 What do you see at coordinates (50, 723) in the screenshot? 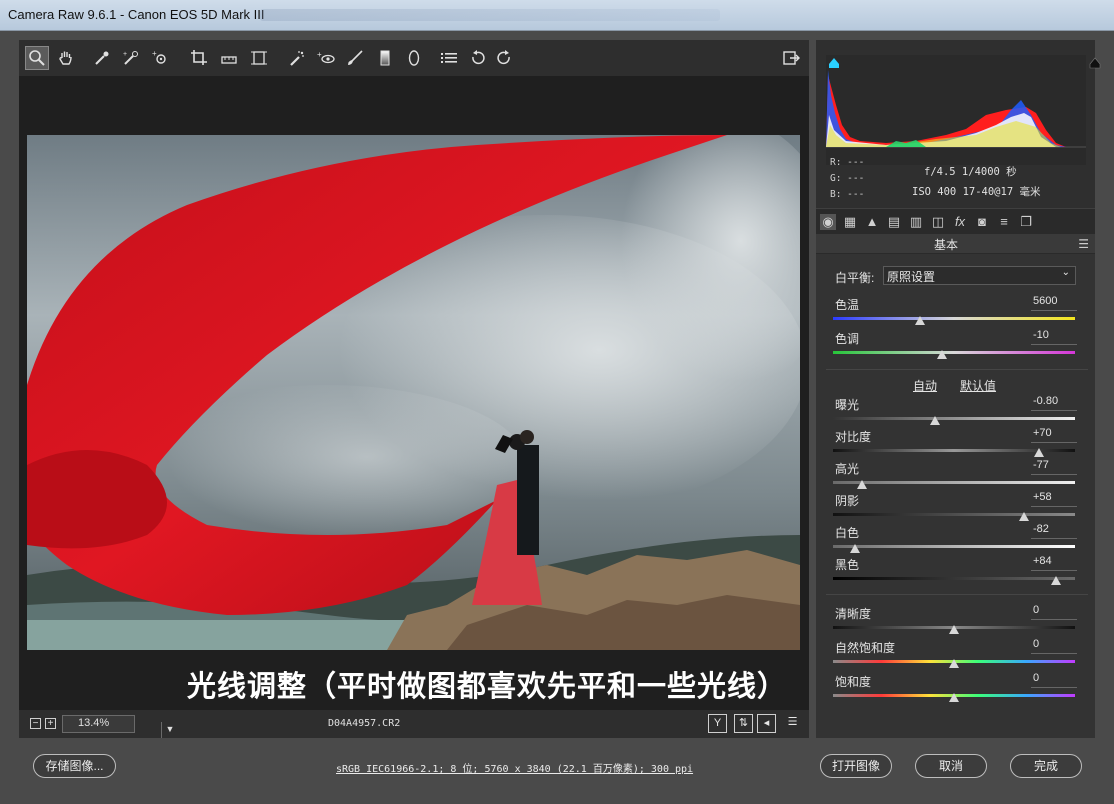
I see `zoom-in-button: +` at bounding box center [50, 723].